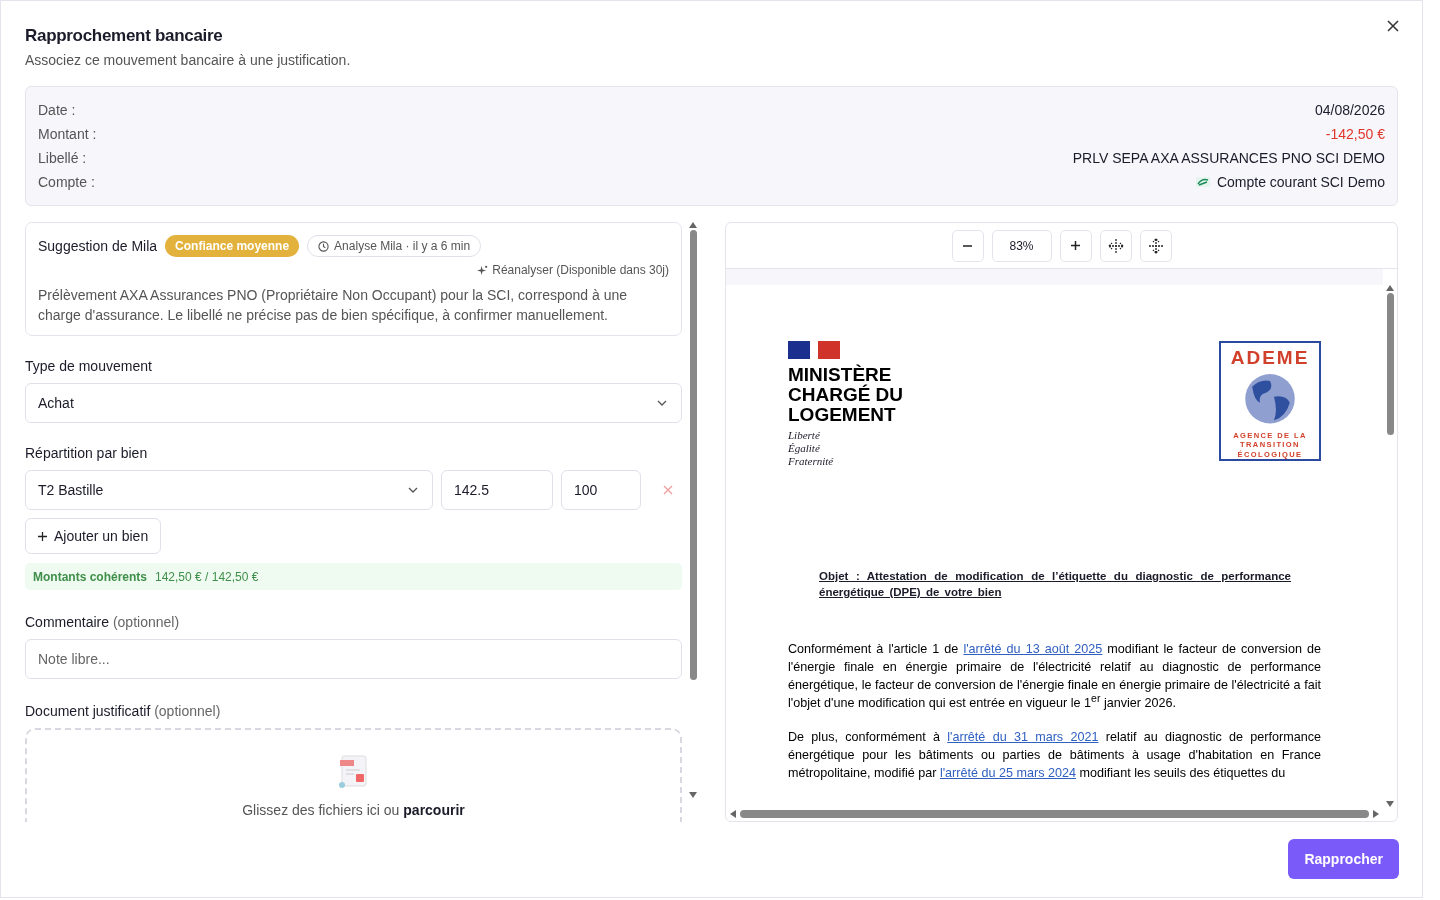  What do you see at coordinates (124, 36) in the screenshot?
I see `dialog-title: Rapprochement bancaire` at bounding box center [124, 36].